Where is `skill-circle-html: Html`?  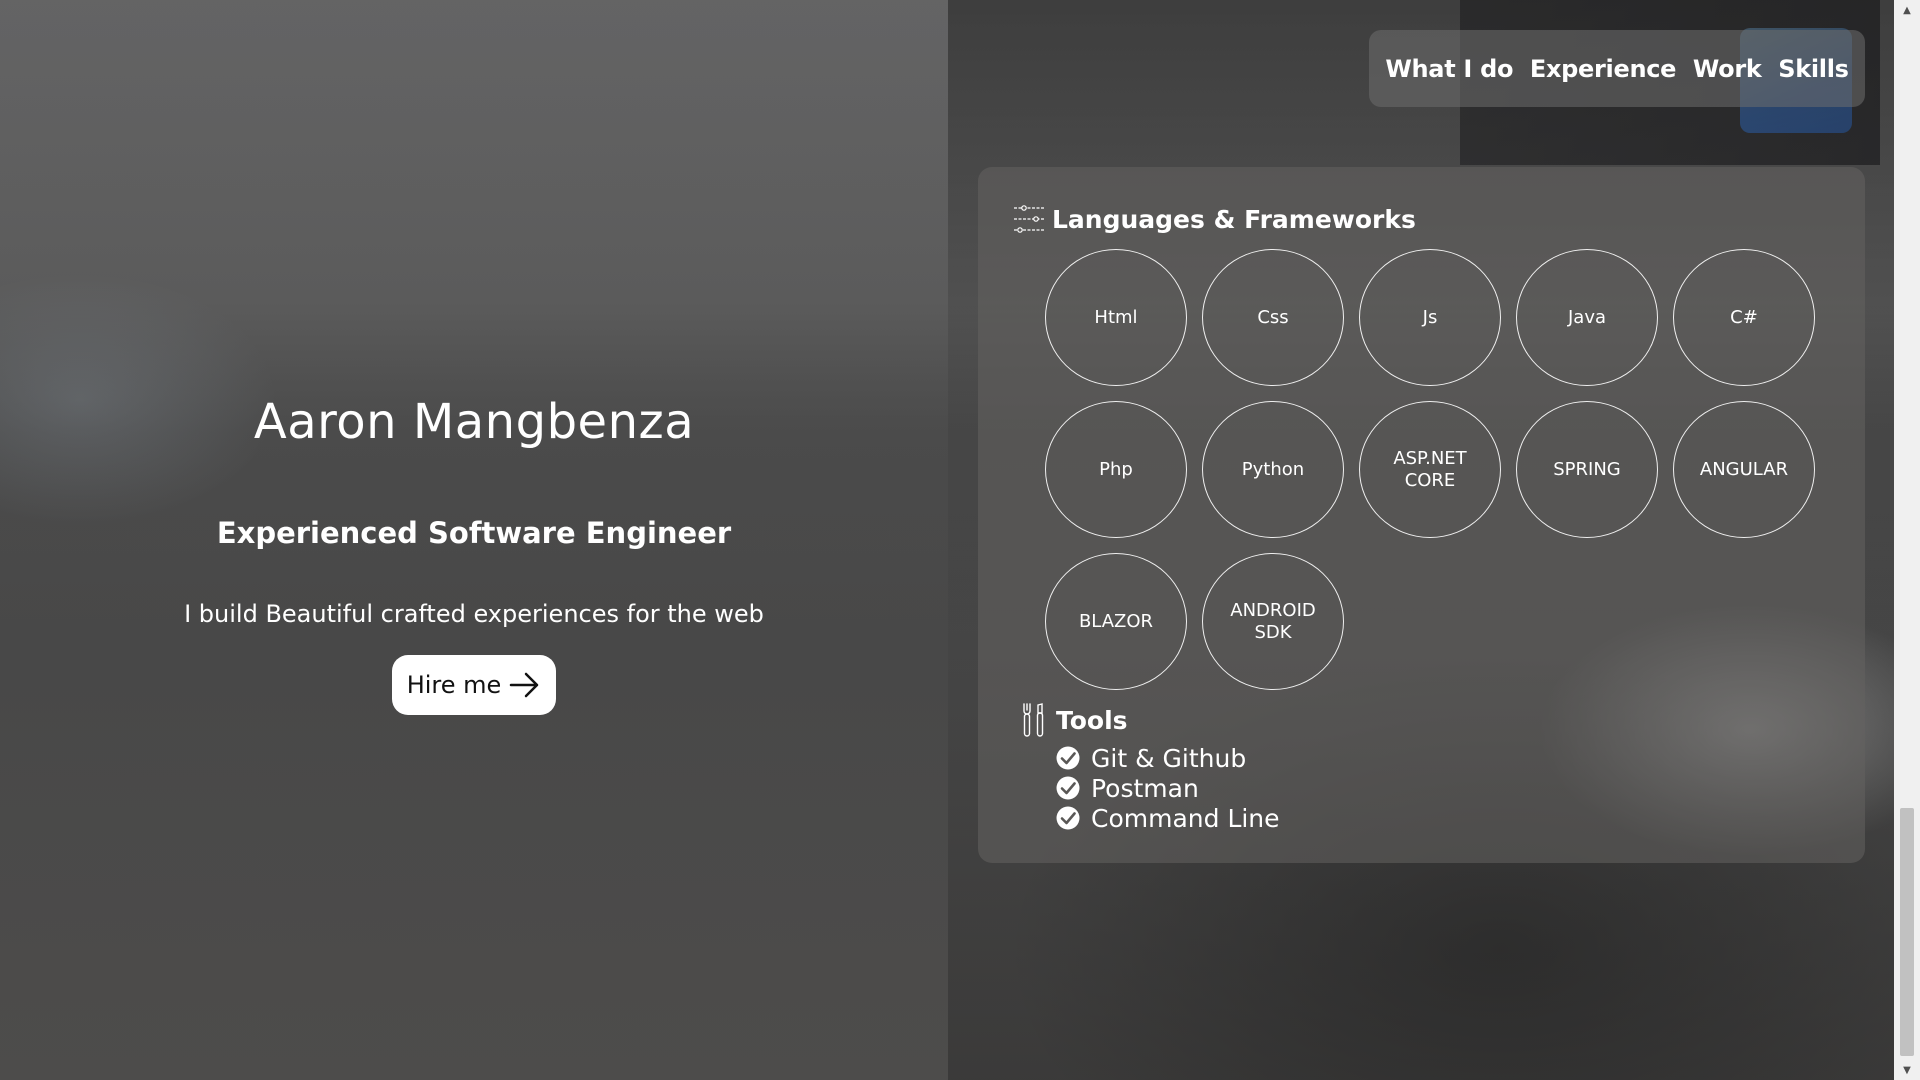 skill-circle-html: Html is located at coordinates (1116, 317).